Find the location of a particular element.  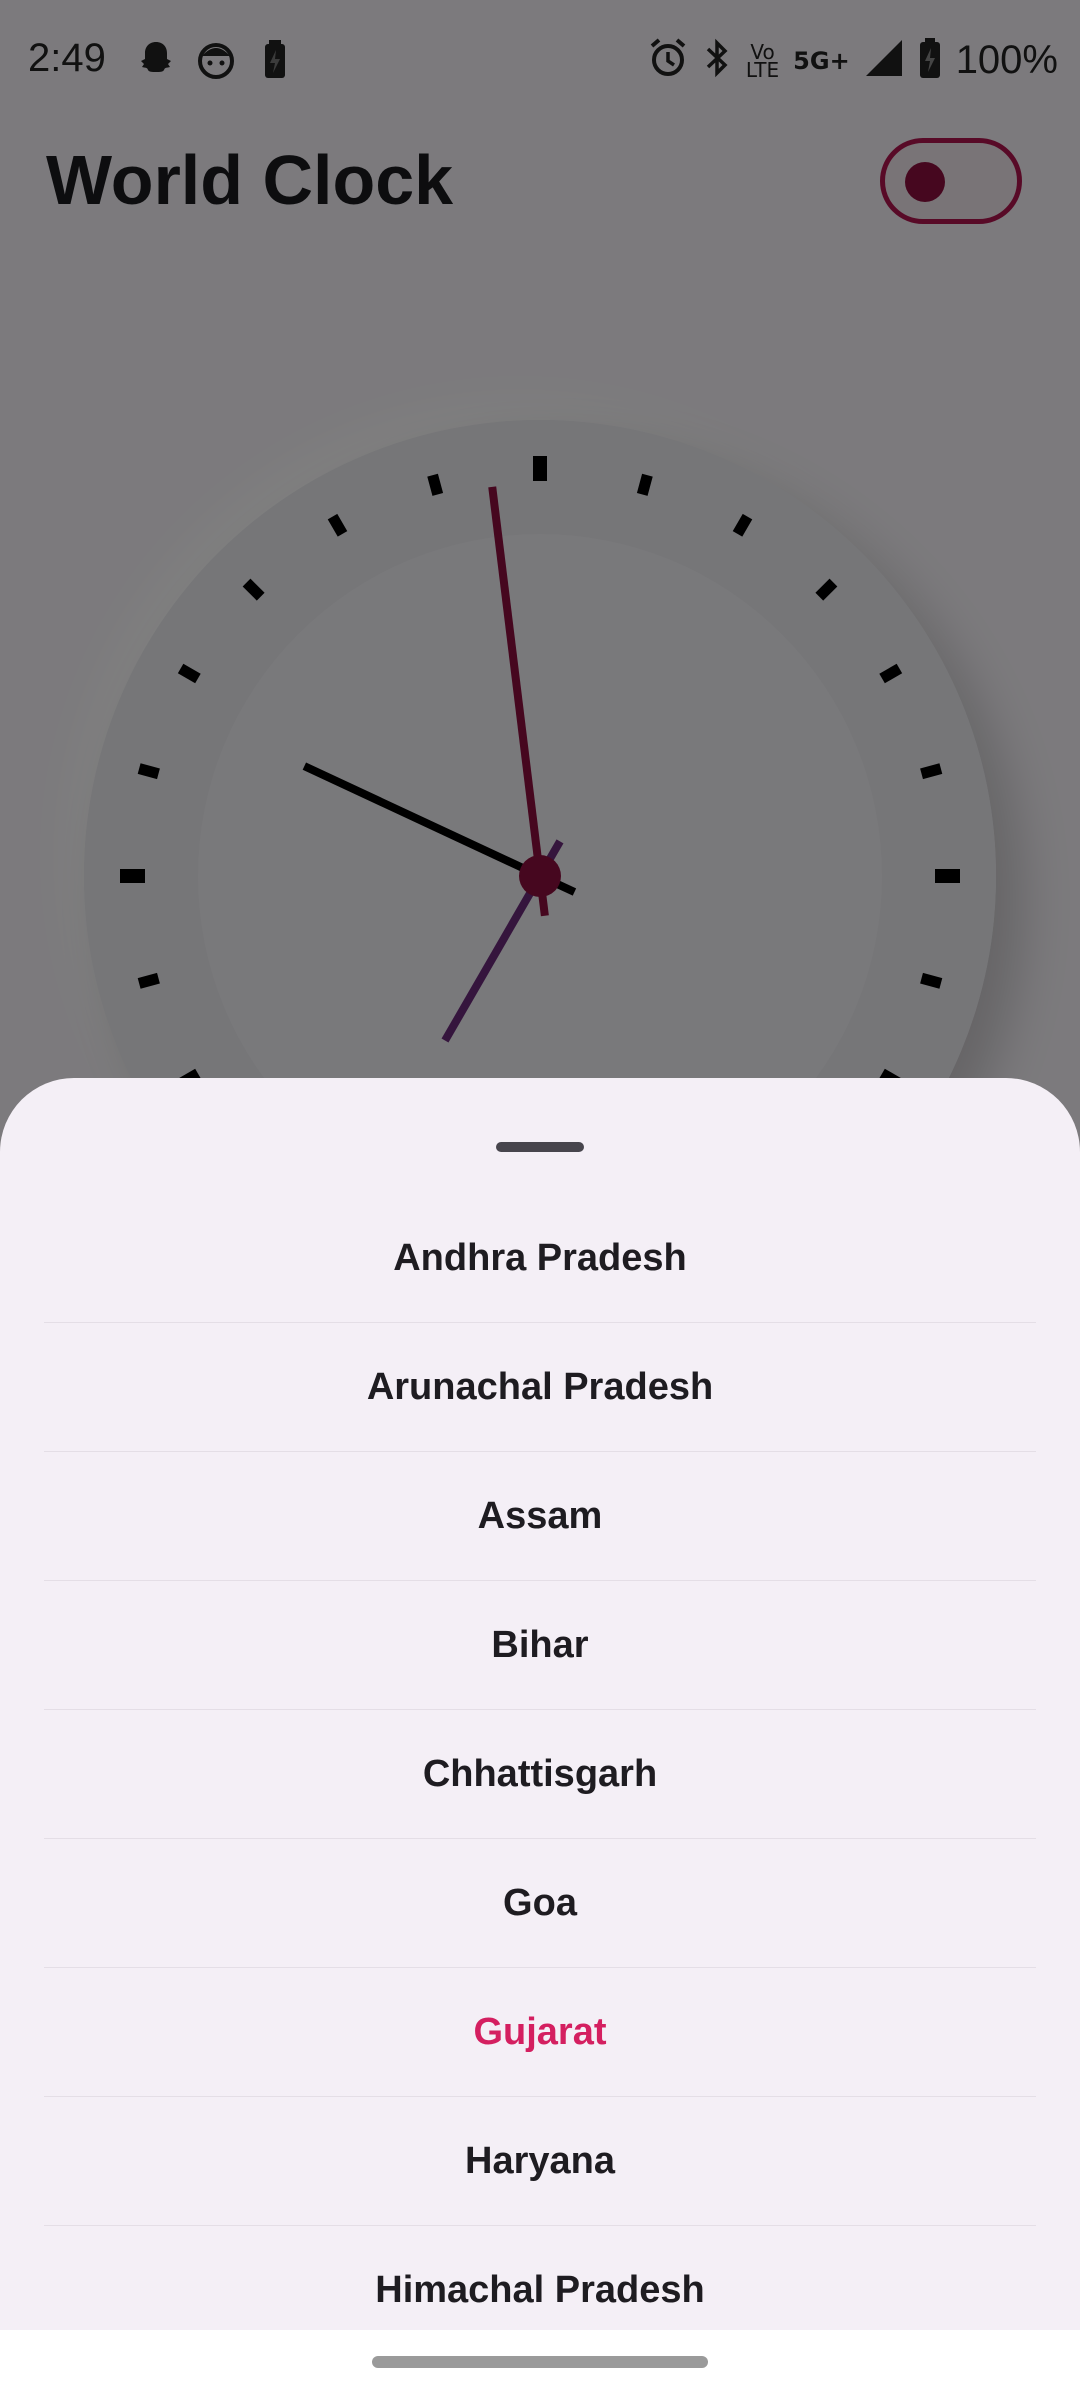

state-option: Andhra Pradesh is located at coordinates (540, 1258).